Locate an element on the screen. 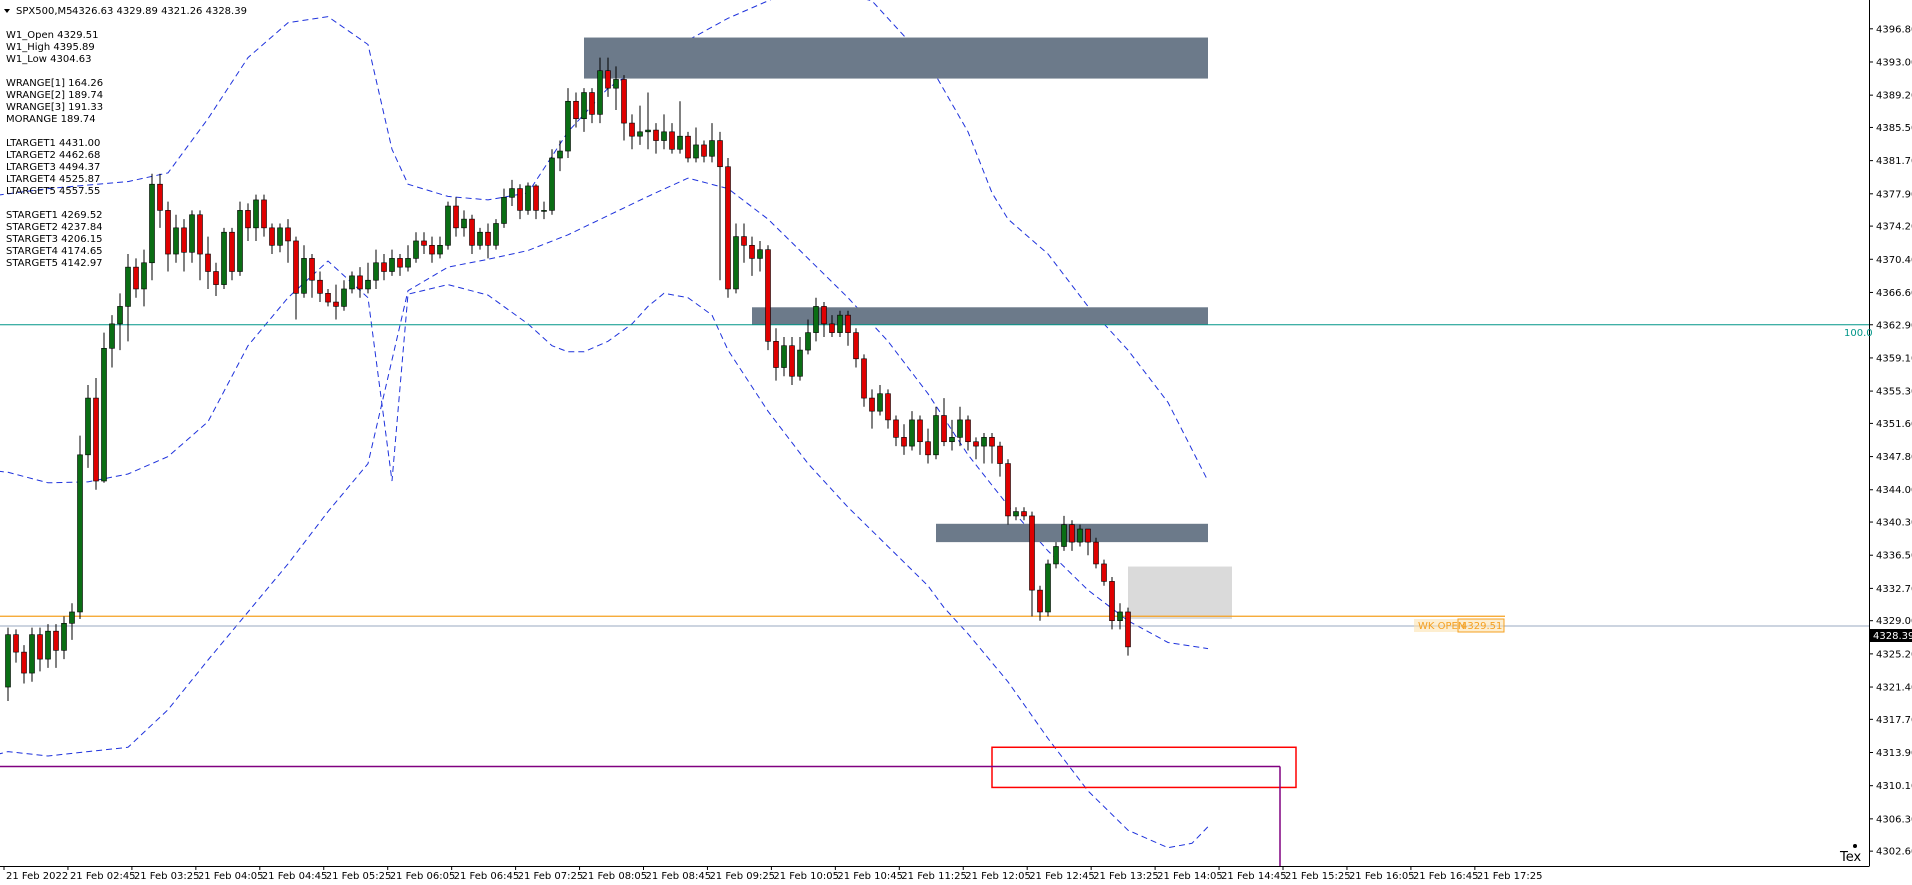  range-box is located at coordinates (1180, 592).